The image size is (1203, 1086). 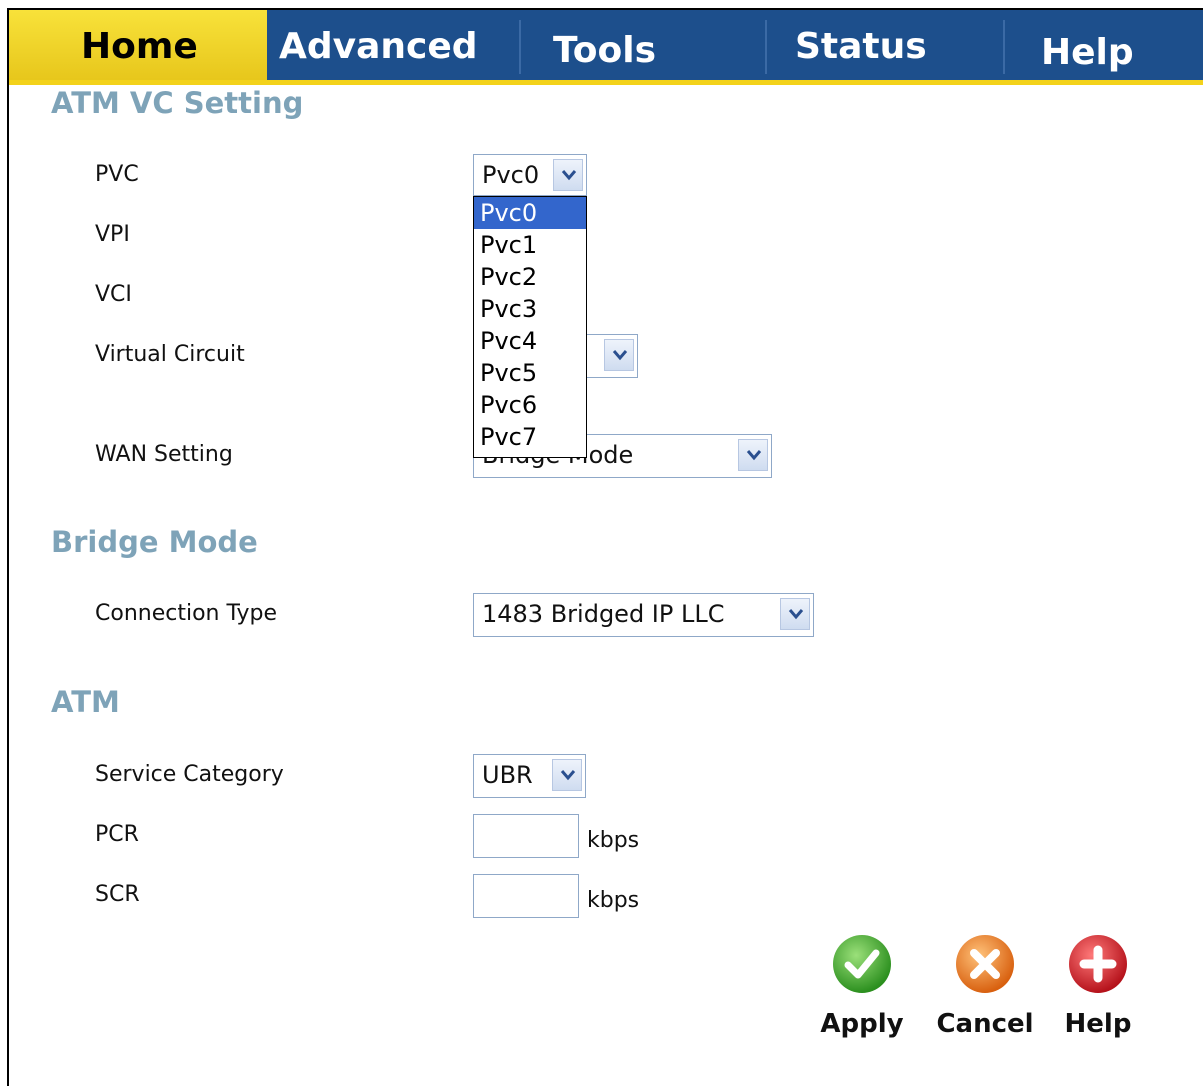 I want to click on help-button: Help, so click(x=1098, y=985).